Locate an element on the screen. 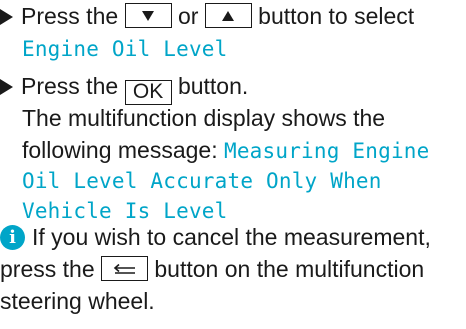 The width and height of the screenshot is (466, 329). step2-message-line-3: Oil Level Accurate Only When is located at coordinates (202, 180).